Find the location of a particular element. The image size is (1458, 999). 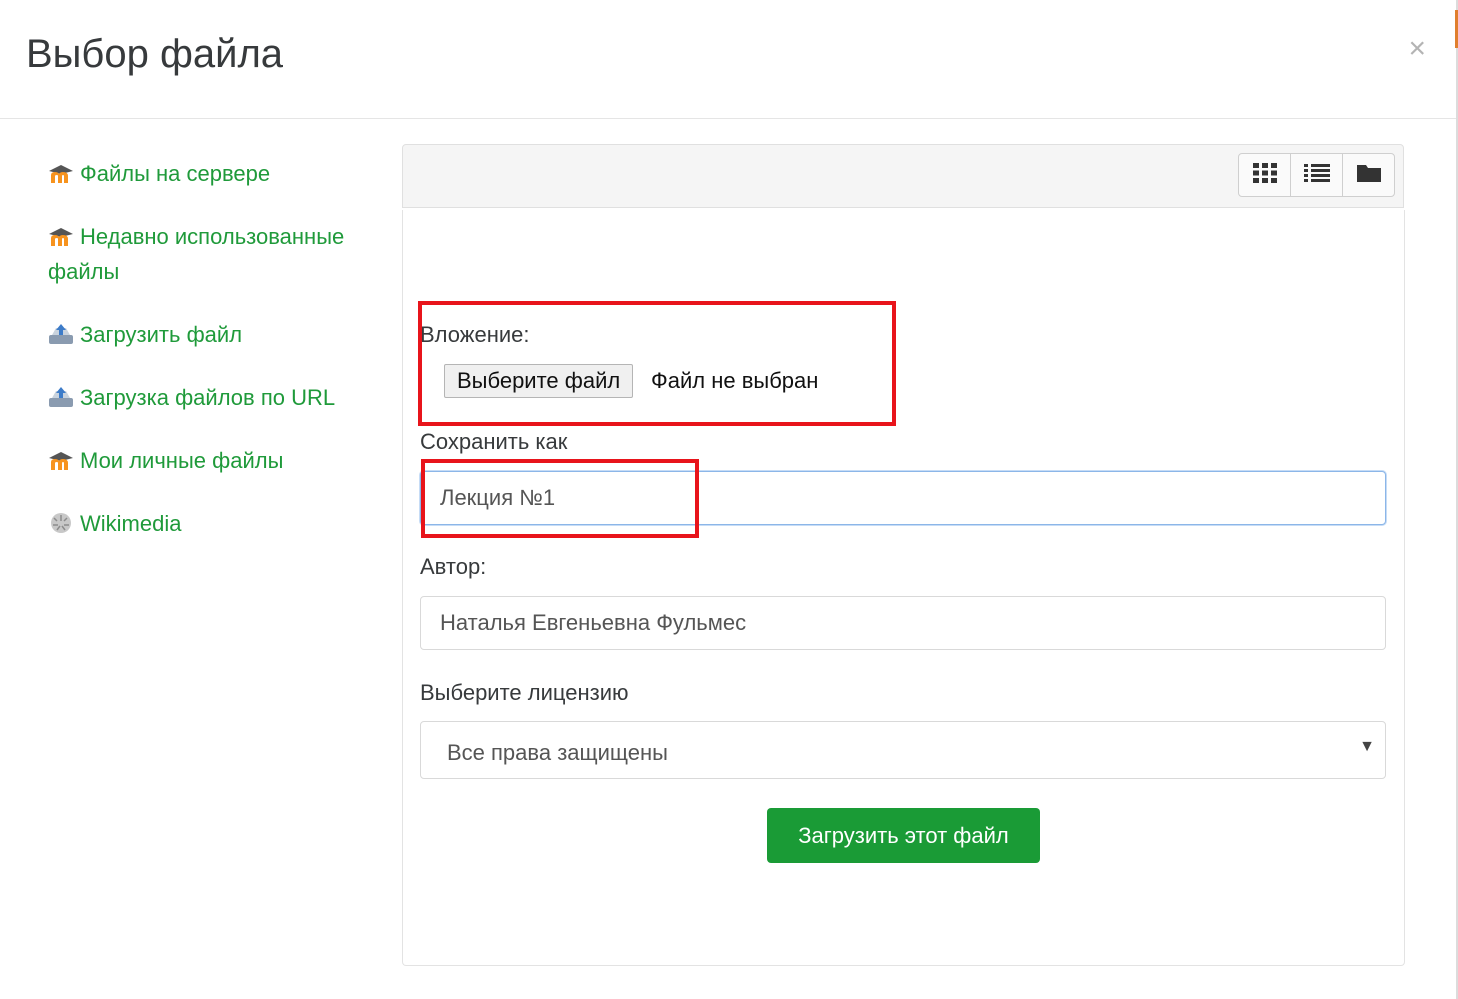

sidebar-item-url-upload: Загрузка файлов по URL is located at coordinates (198, 397).